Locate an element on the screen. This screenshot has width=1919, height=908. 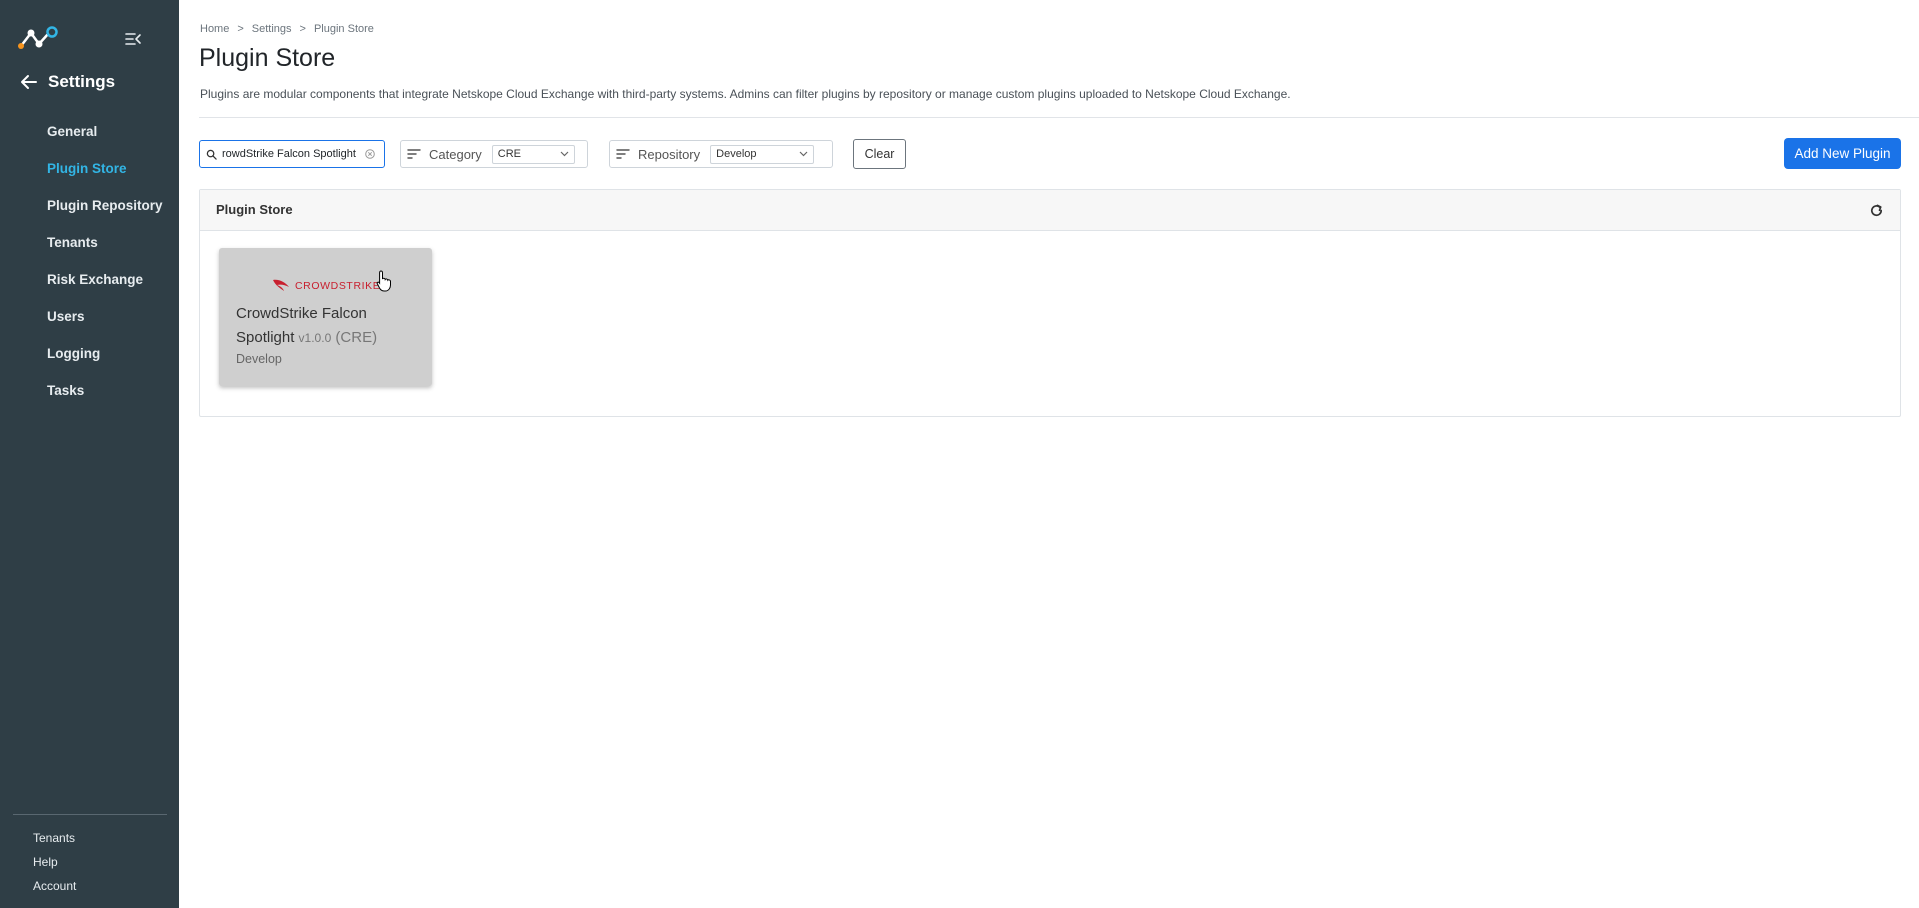
clear-circle-icon is located at coordinates (370, 154).